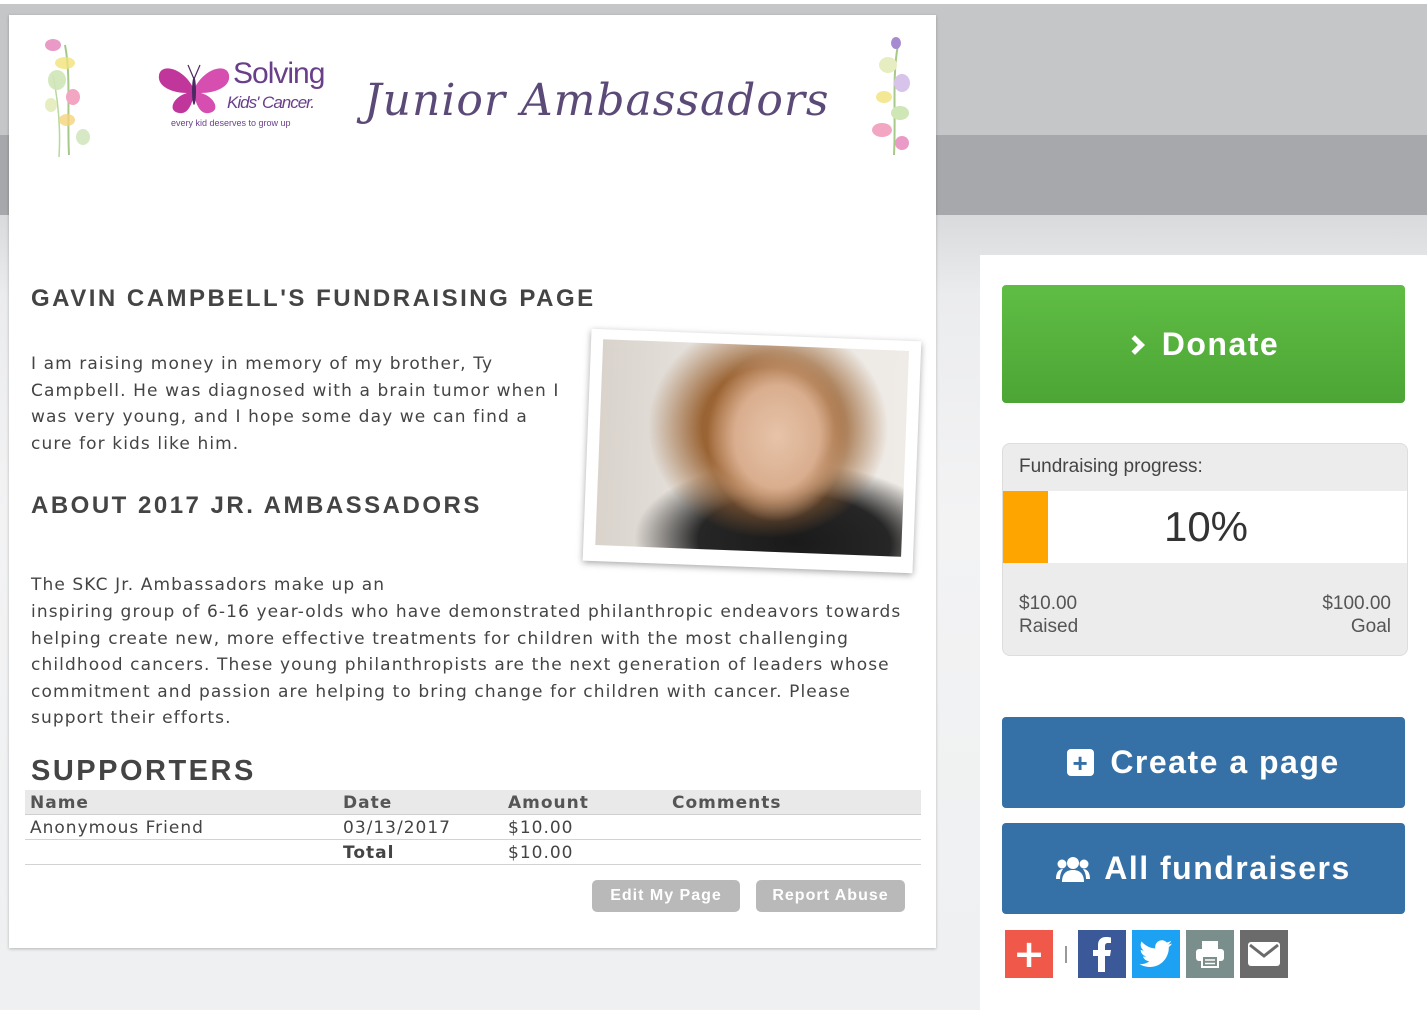  Describe the element at coordinates (830, 896) in the screenshot. I see `report-abuse-button: Report Abuse` at that location.